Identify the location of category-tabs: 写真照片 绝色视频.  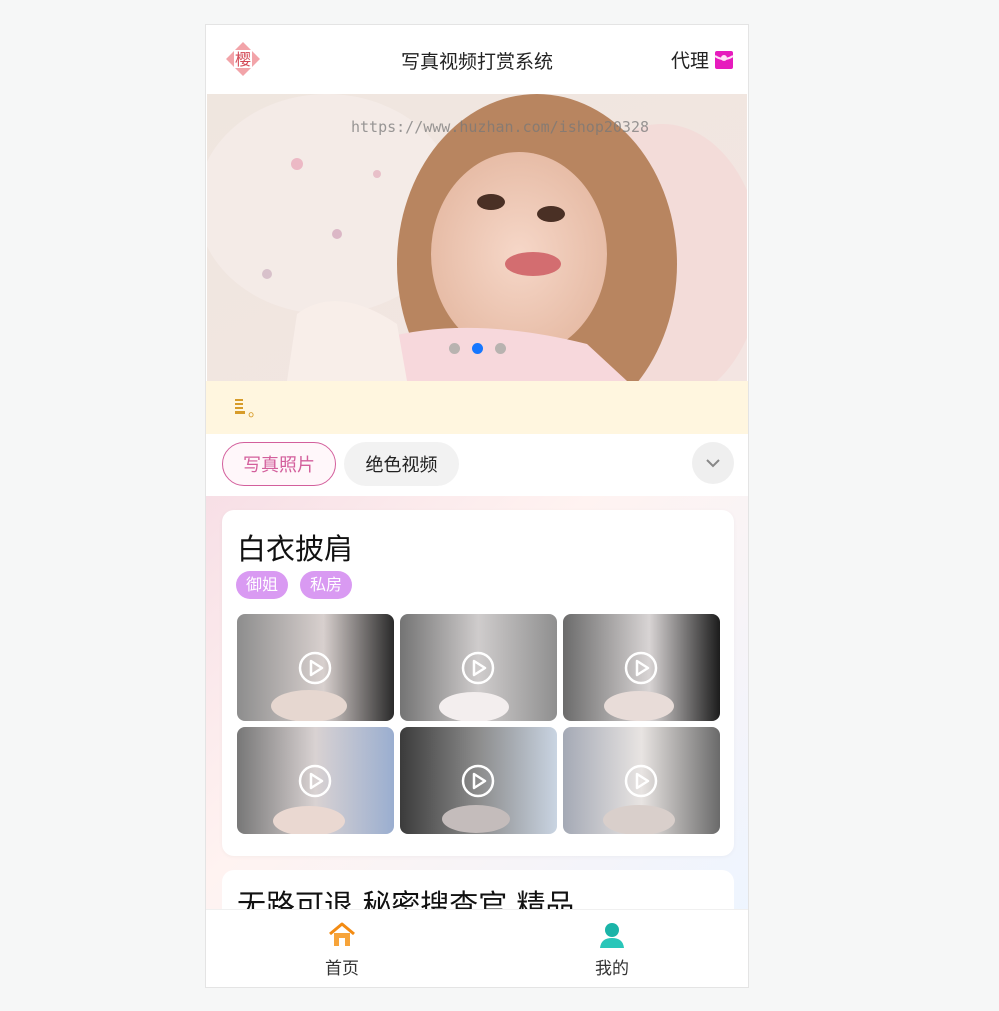
(477, 465).